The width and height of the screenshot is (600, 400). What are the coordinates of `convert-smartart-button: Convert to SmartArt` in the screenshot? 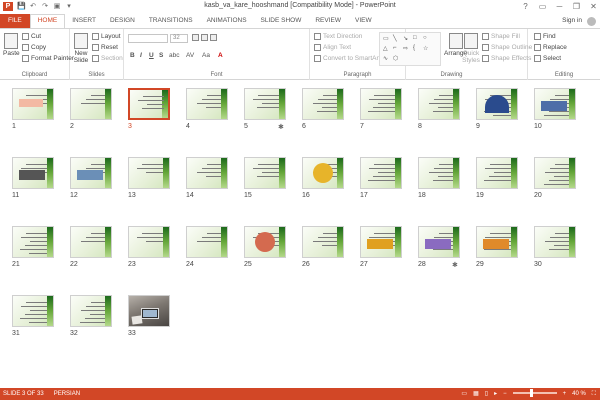 It's located at (347, 58).